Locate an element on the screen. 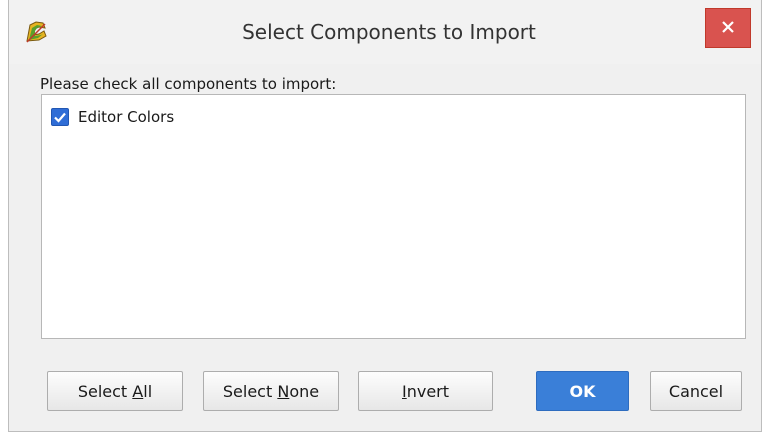  select-none-button: Select None is located at coordinates (271, 391).